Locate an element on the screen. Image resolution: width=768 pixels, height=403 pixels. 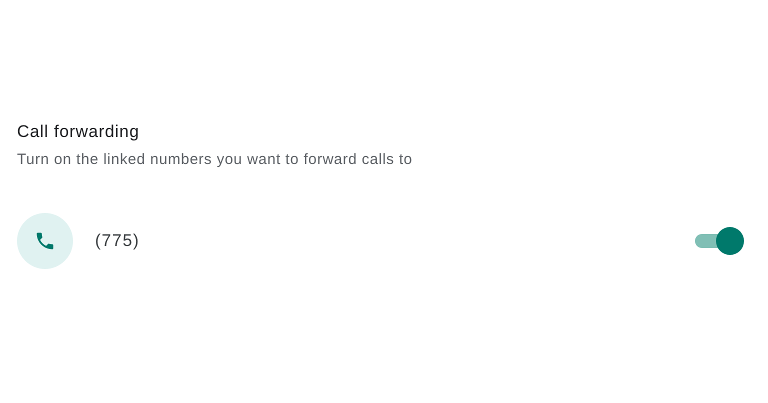
phone-number: (775) is located at coordinates (118, 241).